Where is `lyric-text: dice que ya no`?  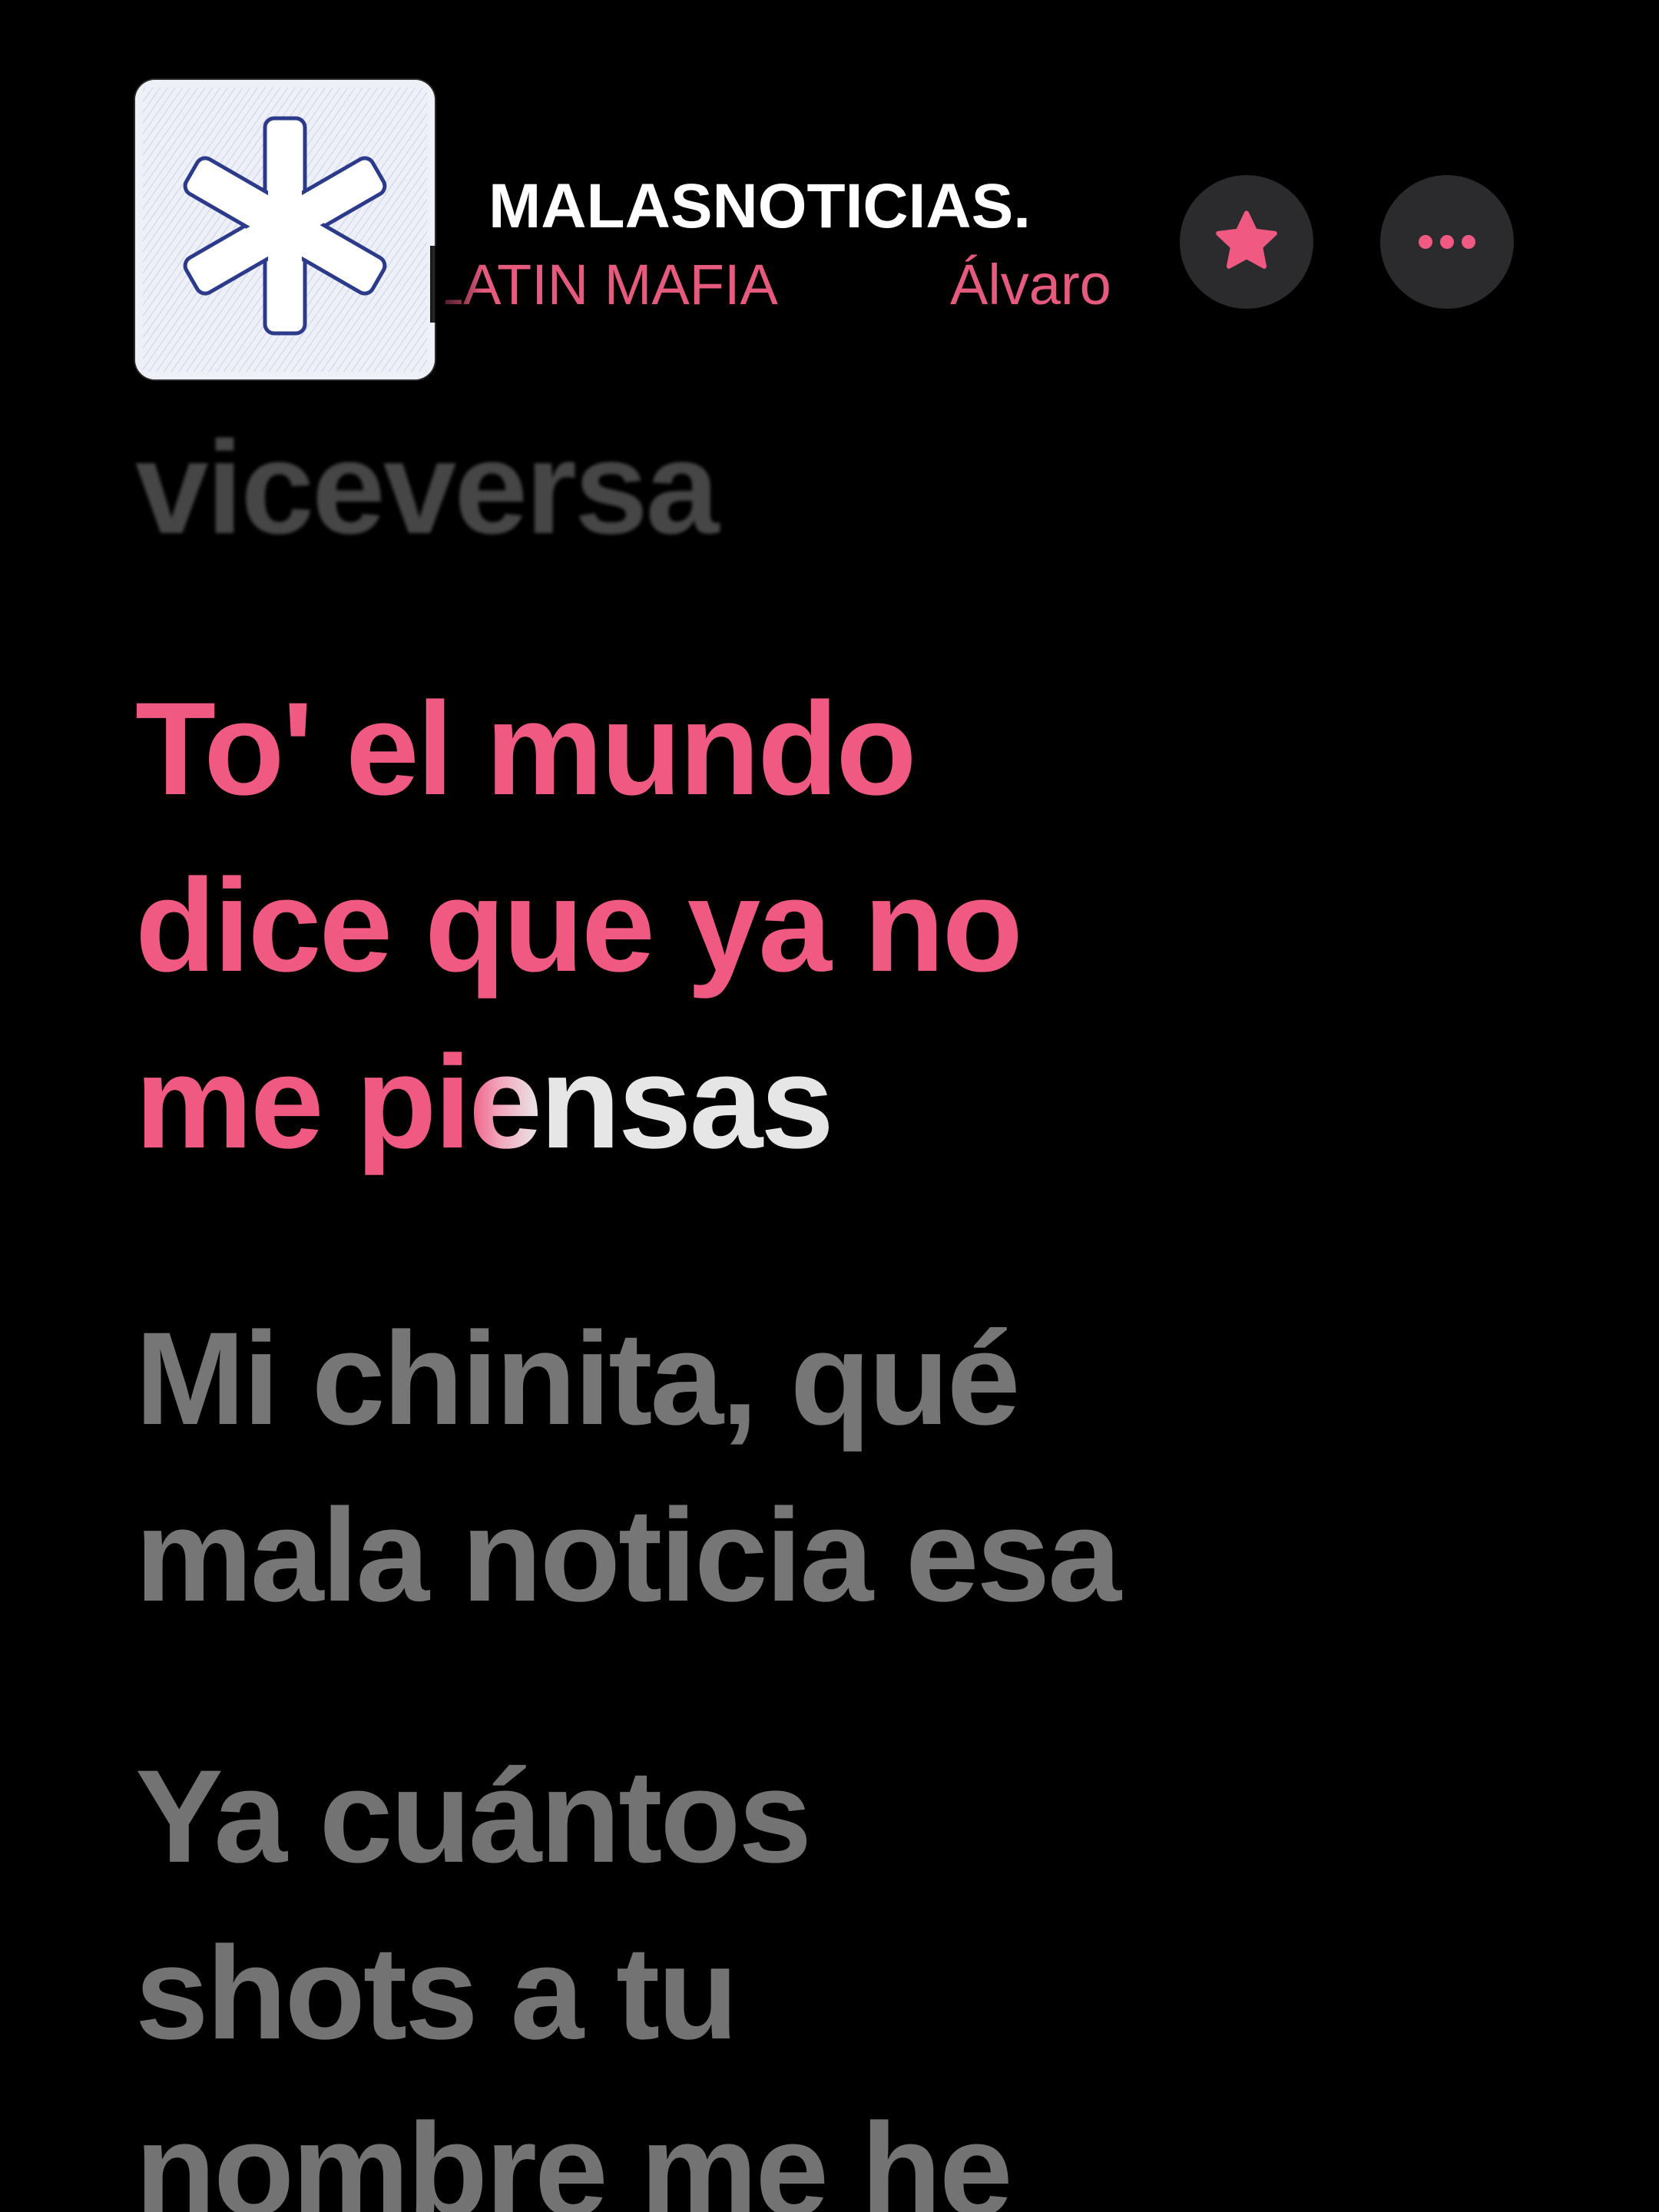 lyric-text: dice que ya no is located at coordinates (579, 926).